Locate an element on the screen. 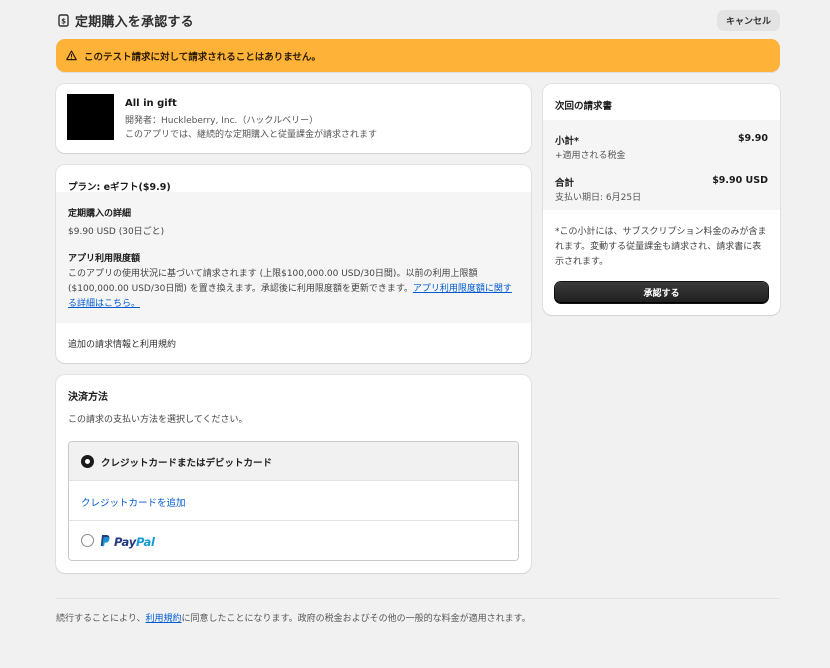 The height and width of the screenshot is (668, 830). terms-link: 追加の請求情報と利用規約 is located at coordinates (122, 343).